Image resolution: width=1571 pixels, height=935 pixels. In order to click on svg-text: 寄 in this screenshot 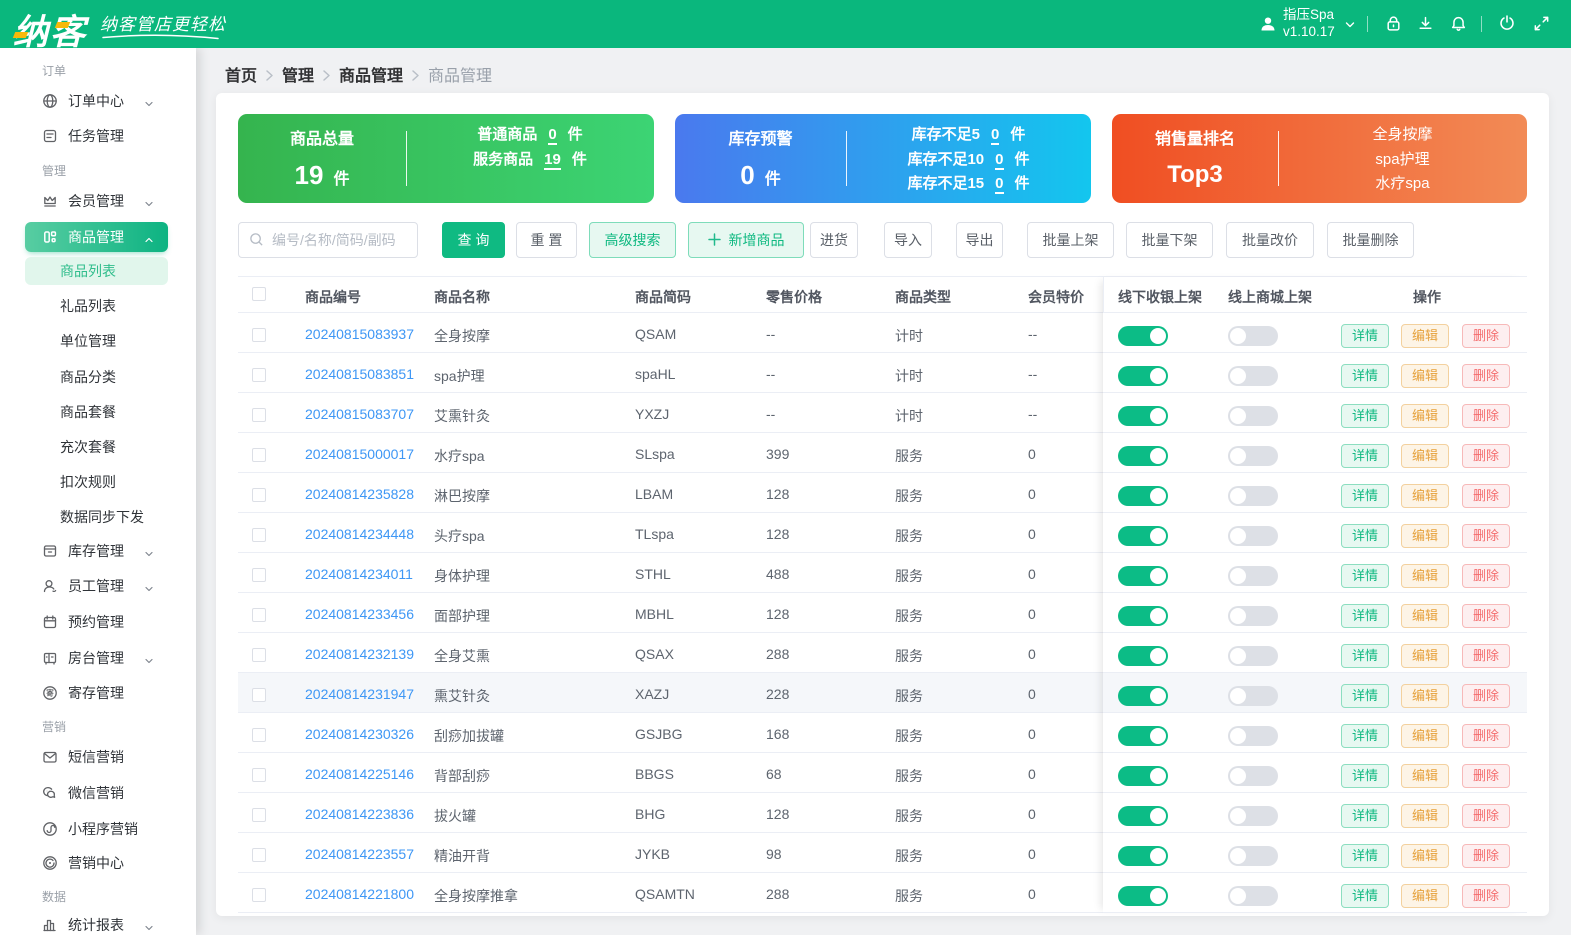, I will do `click(50, 693)`.